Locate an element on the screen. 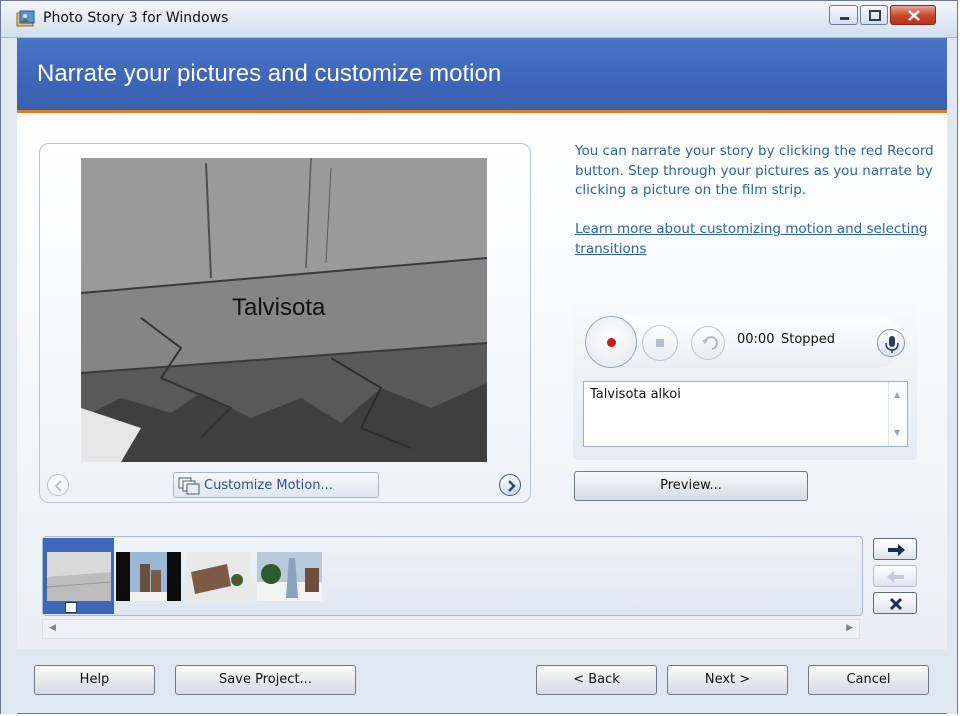  notes-scrollbar: ▲ ▼ is located at coordinates (897, 414).